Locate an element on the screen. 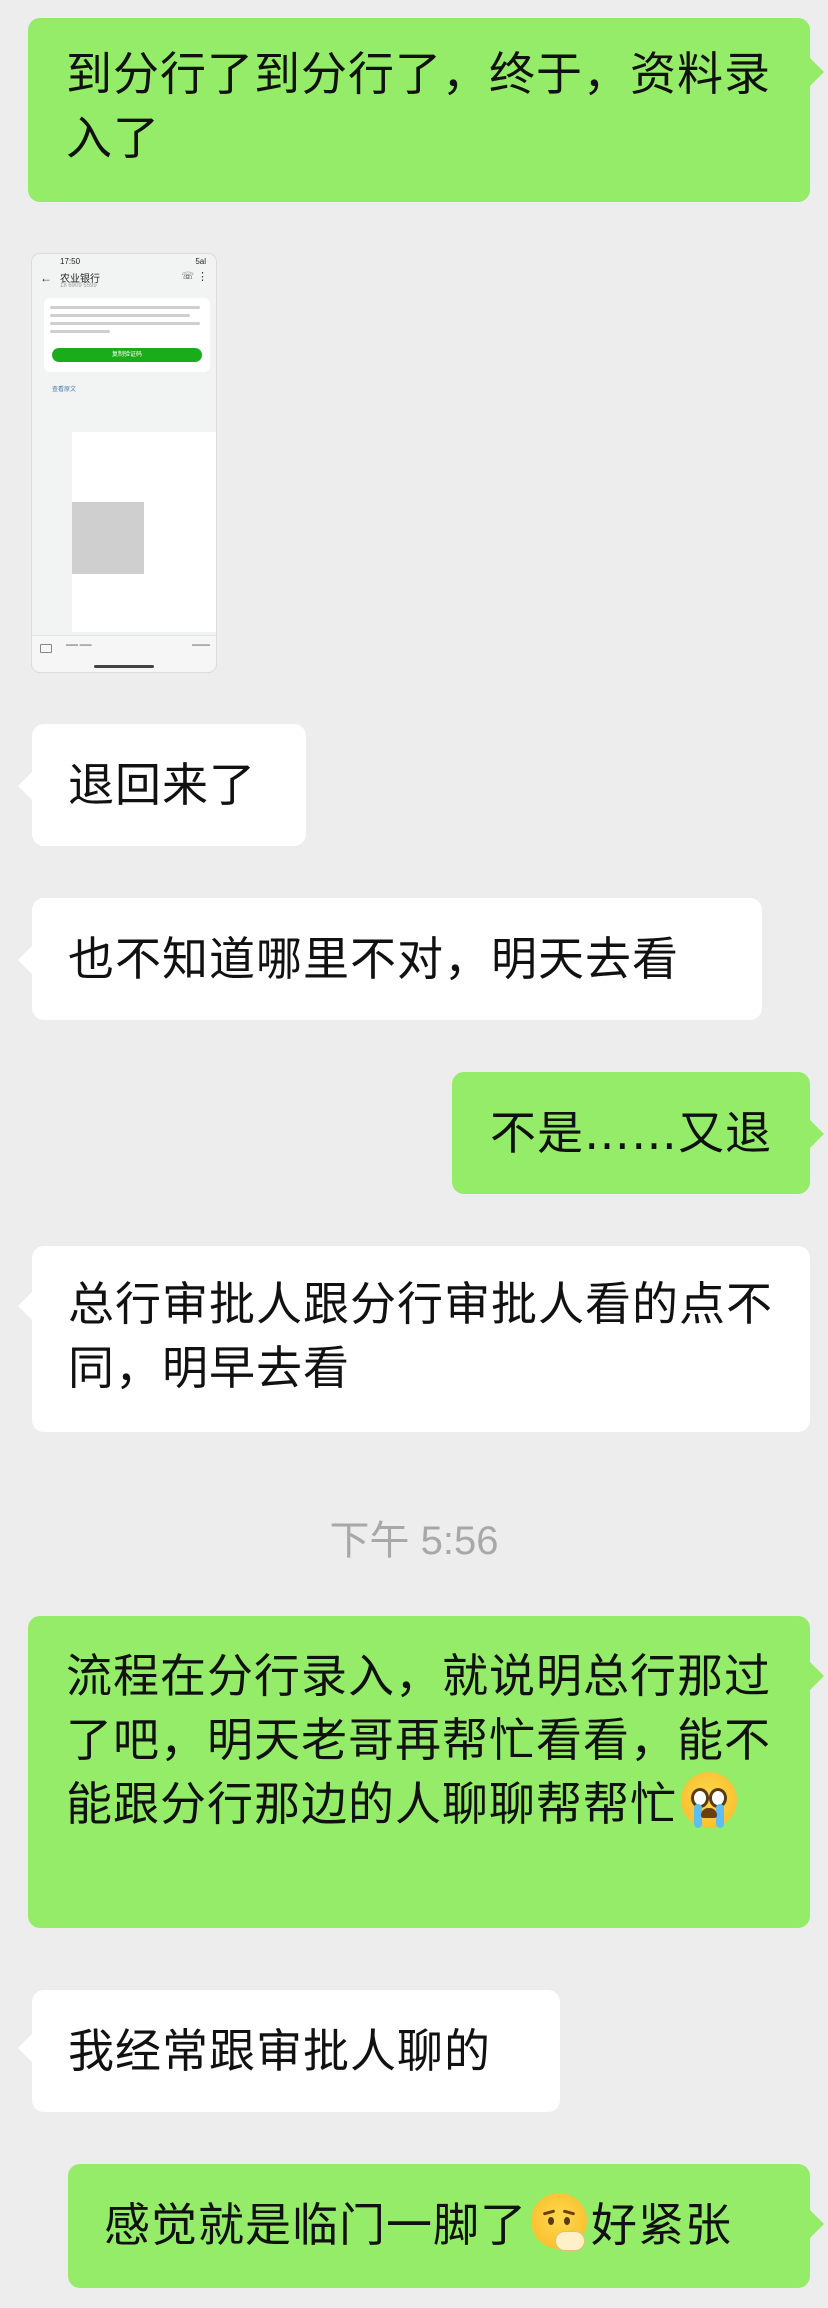 Image resolution: width=828 pixels, height=2308 pixels. thumb-status-bar: 17:50 5al is located at coordinates (124, 261).